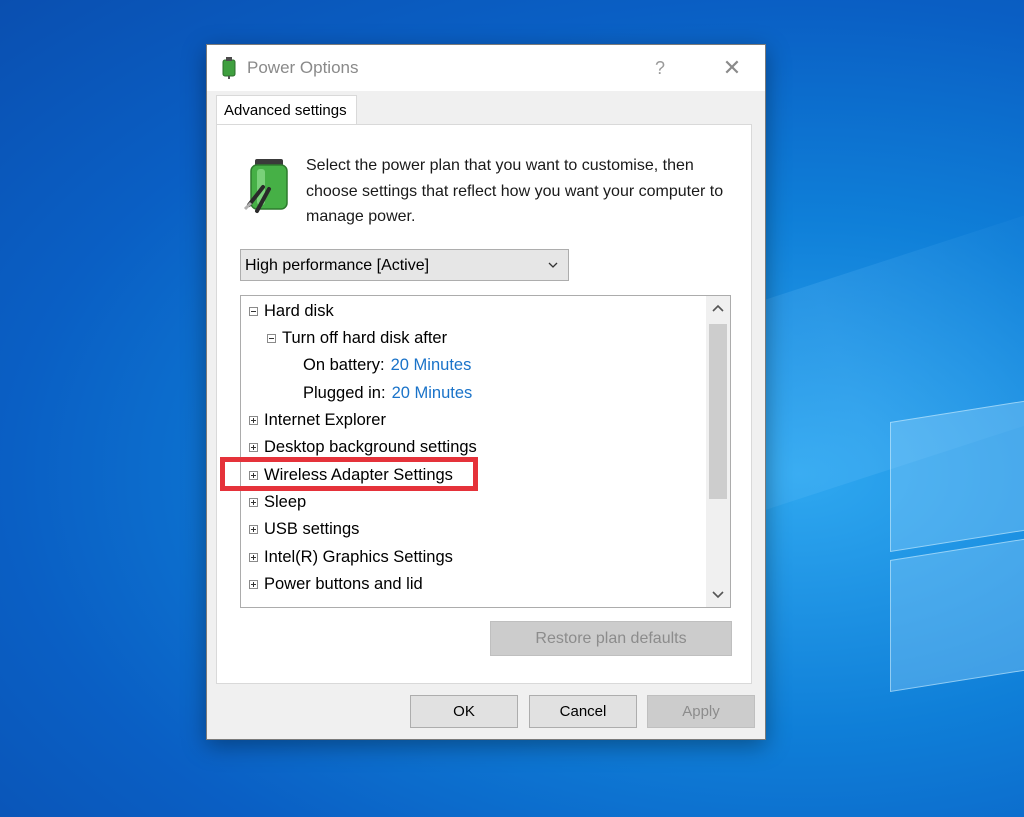 The image size is (1024, 817). I want to click on tree-item-label: Plugged in:, so click(344, 392).